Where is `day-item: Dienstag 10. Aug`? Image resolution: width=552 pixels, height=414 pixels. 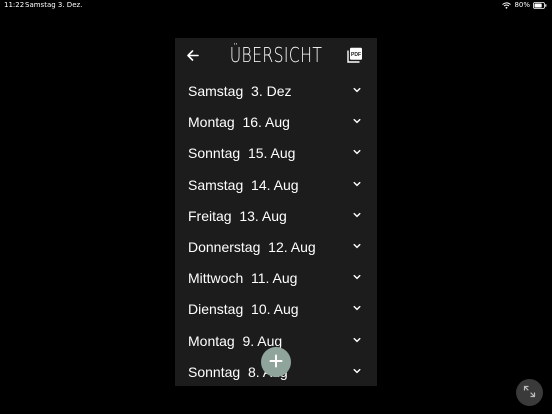 day-item: Dienstag 10. Aug is located at coordinates (276, 308).